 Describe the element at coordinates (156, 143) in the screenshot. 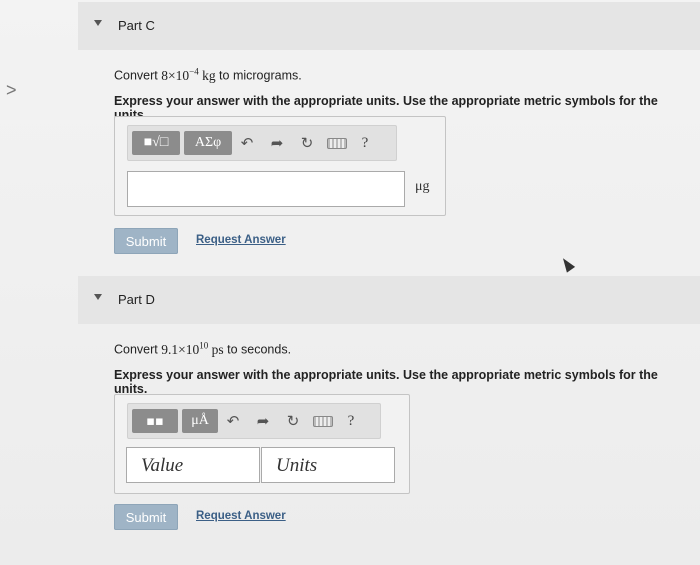

I see `templates-button: ■√□` at that location.